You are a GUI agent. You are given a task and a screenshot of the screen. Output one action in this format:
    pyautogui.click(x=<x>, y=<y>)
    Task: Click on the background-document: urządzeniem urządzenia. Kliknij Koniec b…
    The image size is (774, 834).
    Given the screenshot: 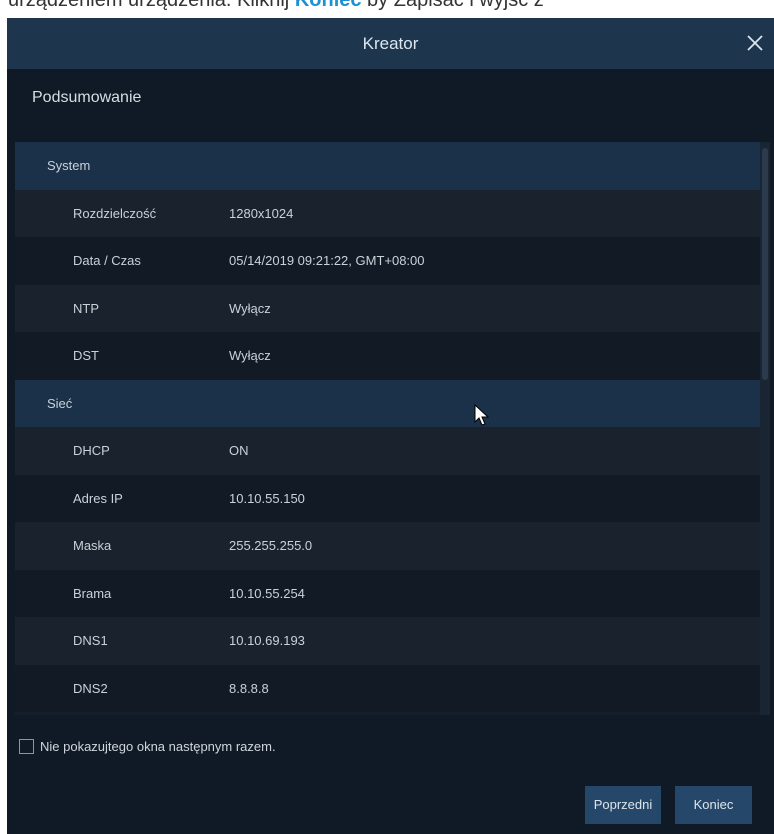 What is the action you would take?
    pyautogui.click(x=387, y=9)
    